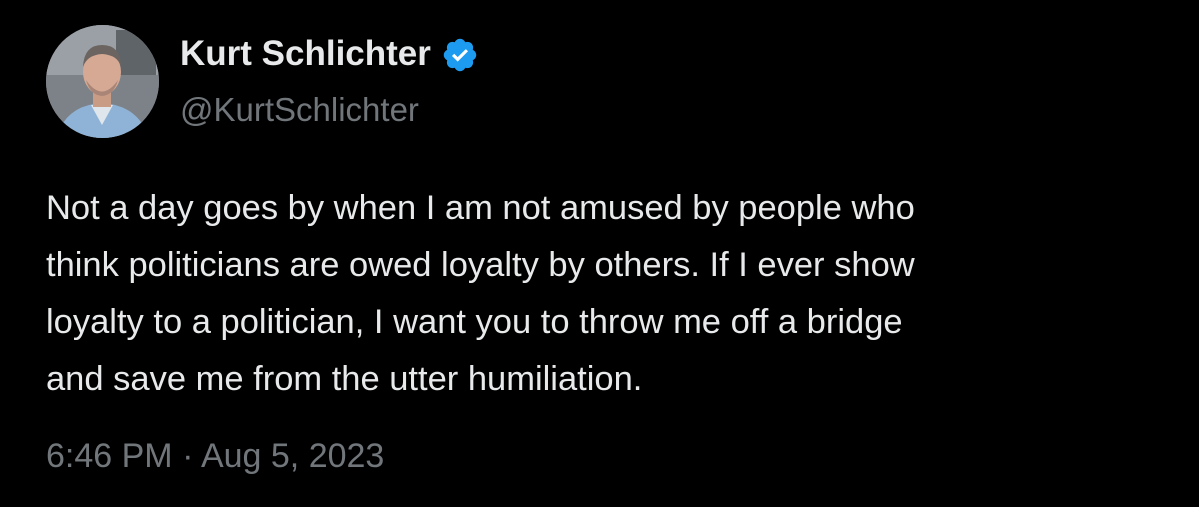  I want to click on verified-badge-icon, so click(460, 55).